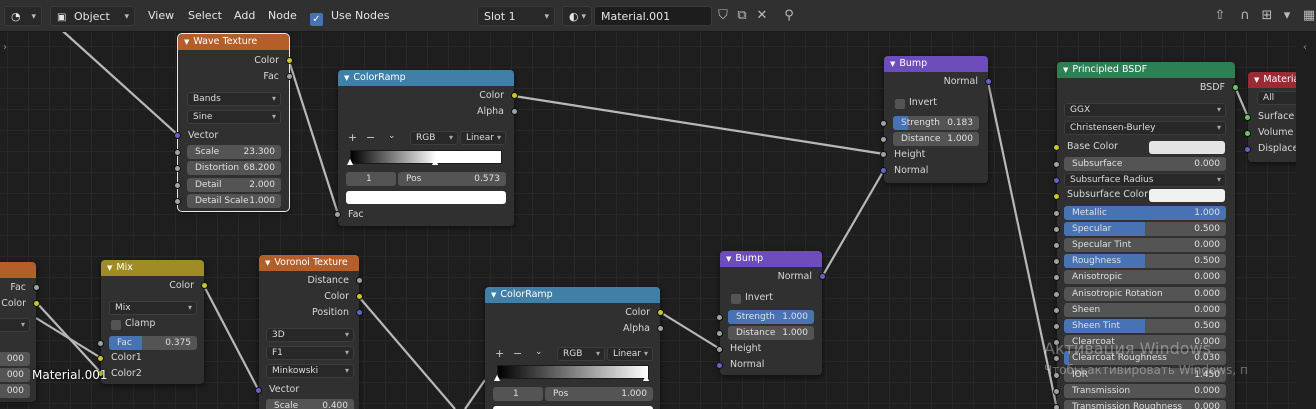  What do you see at coordinates (771, 317) in the screenshot?
I see `strength-field: Strength 1.000` at bounding box center [771, 317].